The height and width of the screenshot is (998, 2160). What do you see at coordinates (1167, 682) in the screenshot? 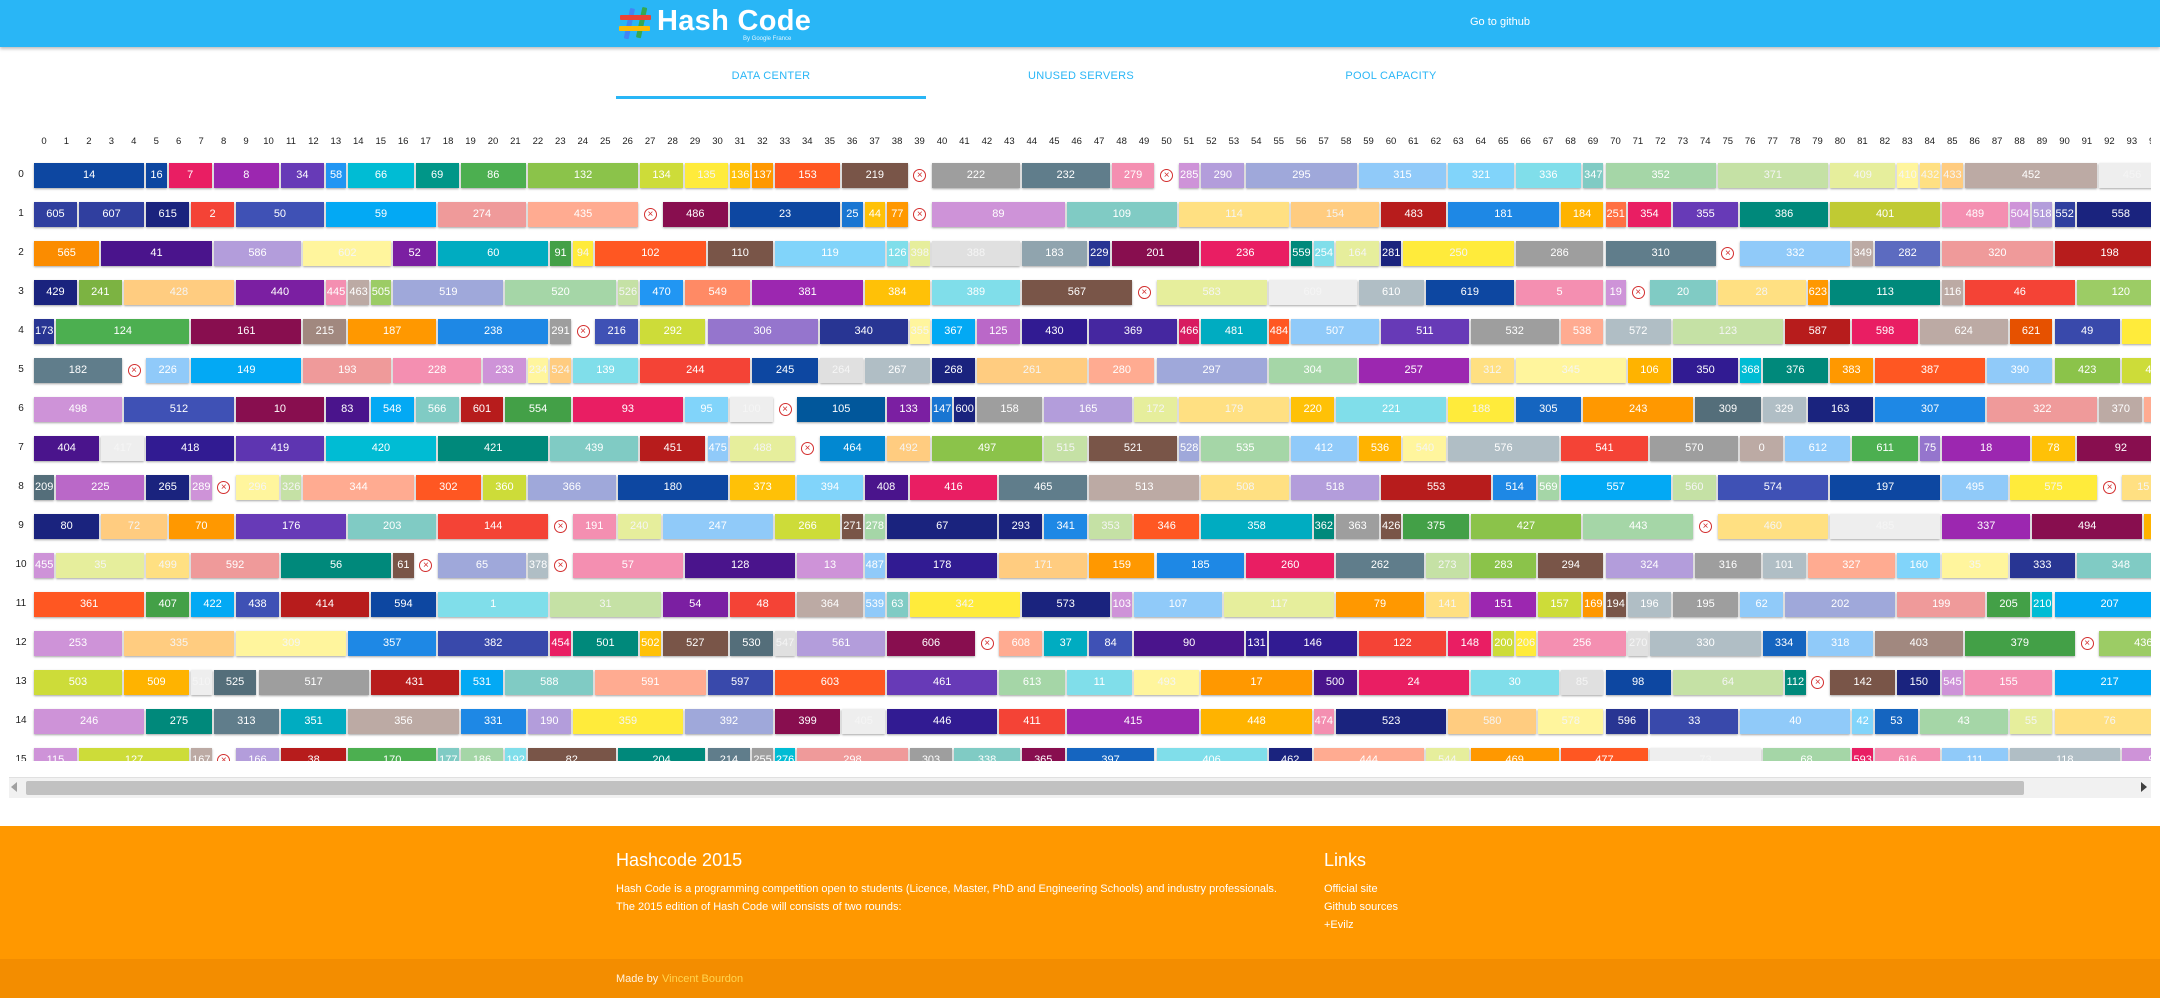
I see `server-block: 493` at bounding box center [1167, 682].